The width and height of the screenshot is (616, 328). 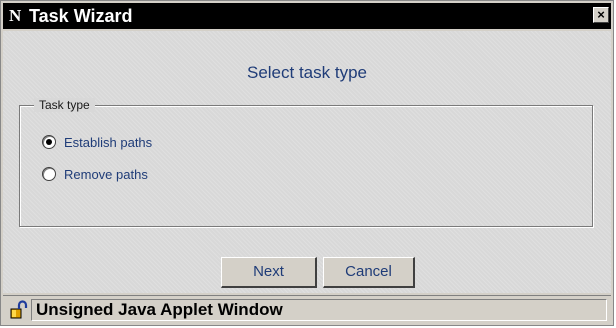 I want to click on status-text: Unsigned Java Applet Window, so click(x=319, y=310).